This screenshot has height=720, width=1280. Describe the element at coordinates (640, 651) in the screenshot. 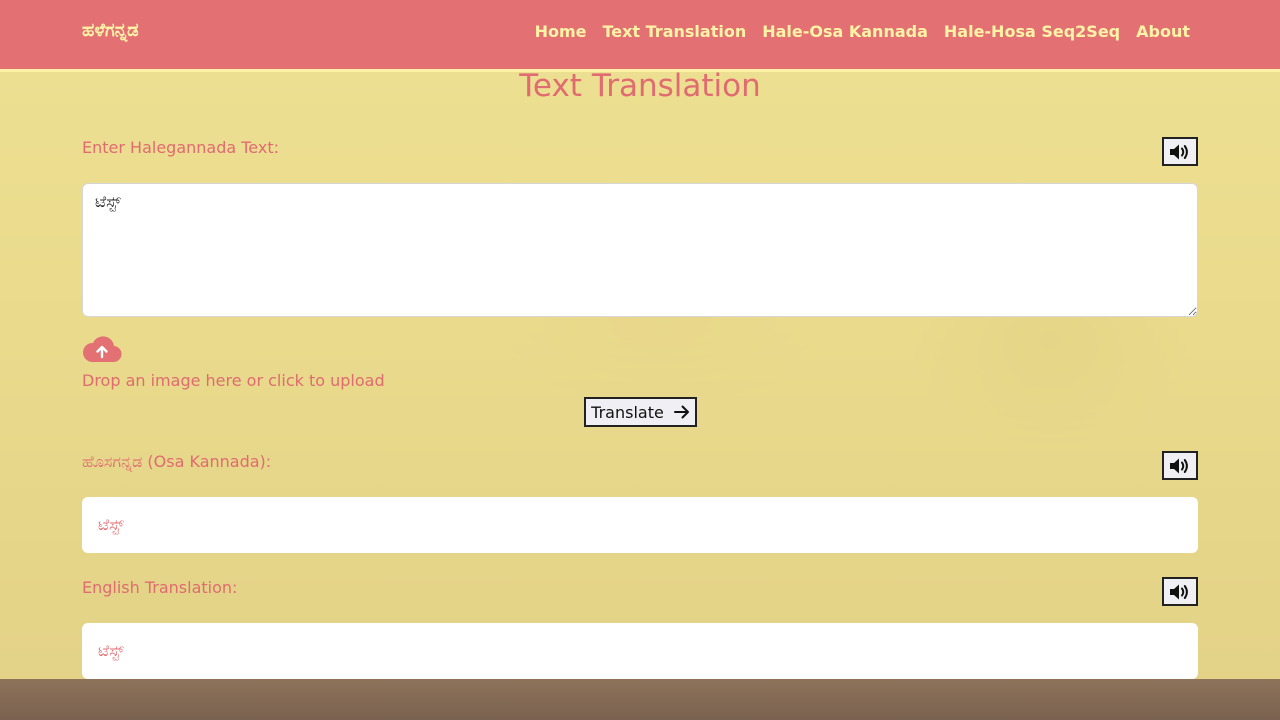

I see `english-translation-output: ಟೆಸ್ಟ್` at that location.